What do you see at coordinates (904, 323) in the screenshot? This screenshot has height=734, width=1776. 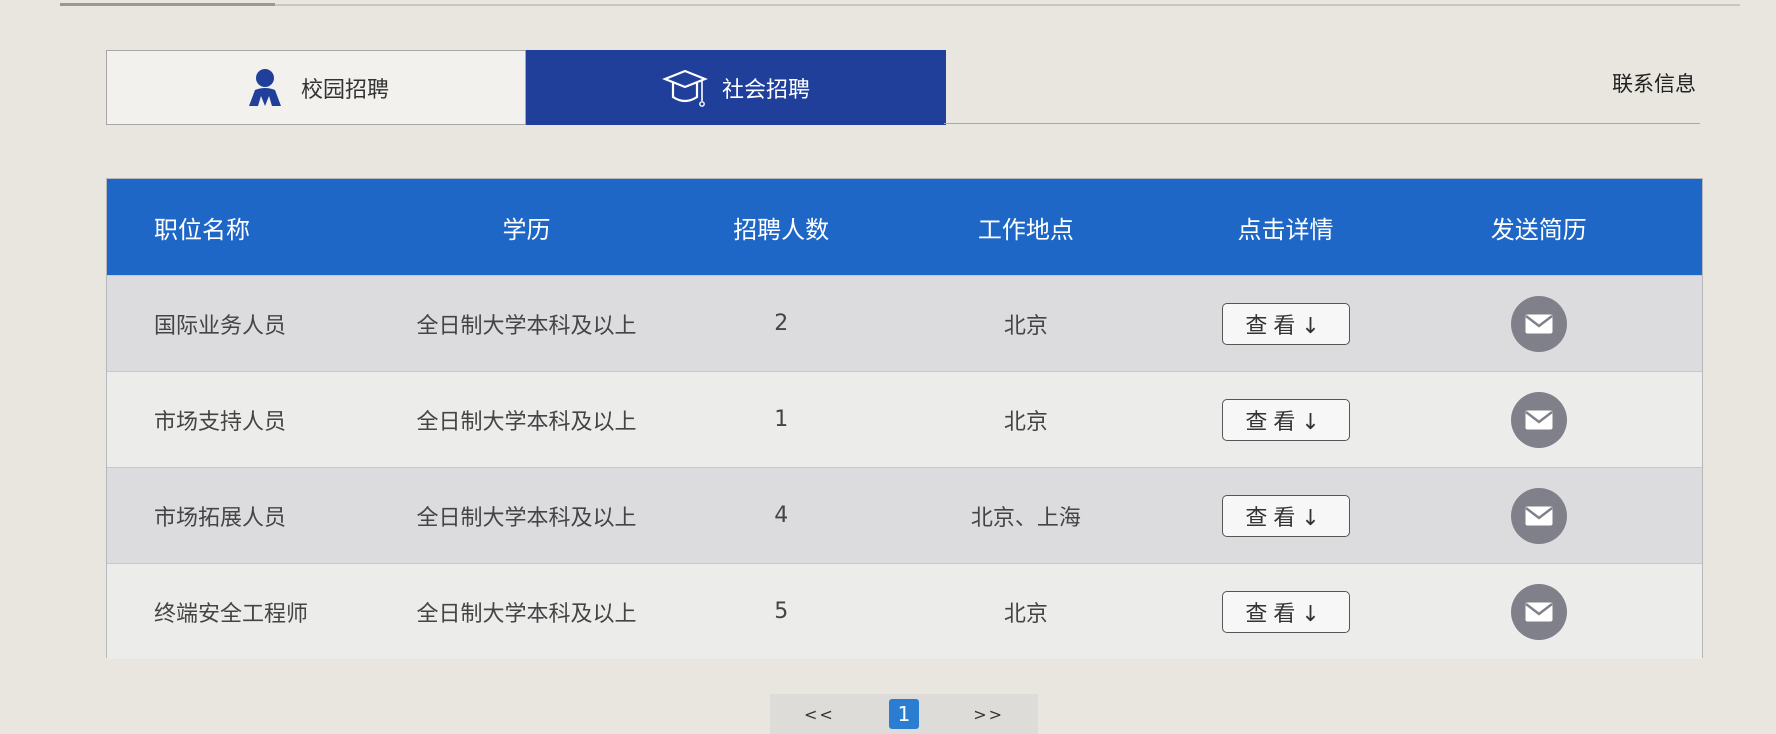 I see `table-row: 国际业务人员 全日制大学本科及以上 2 北京 查看↓` at bounding box center [904, 323].